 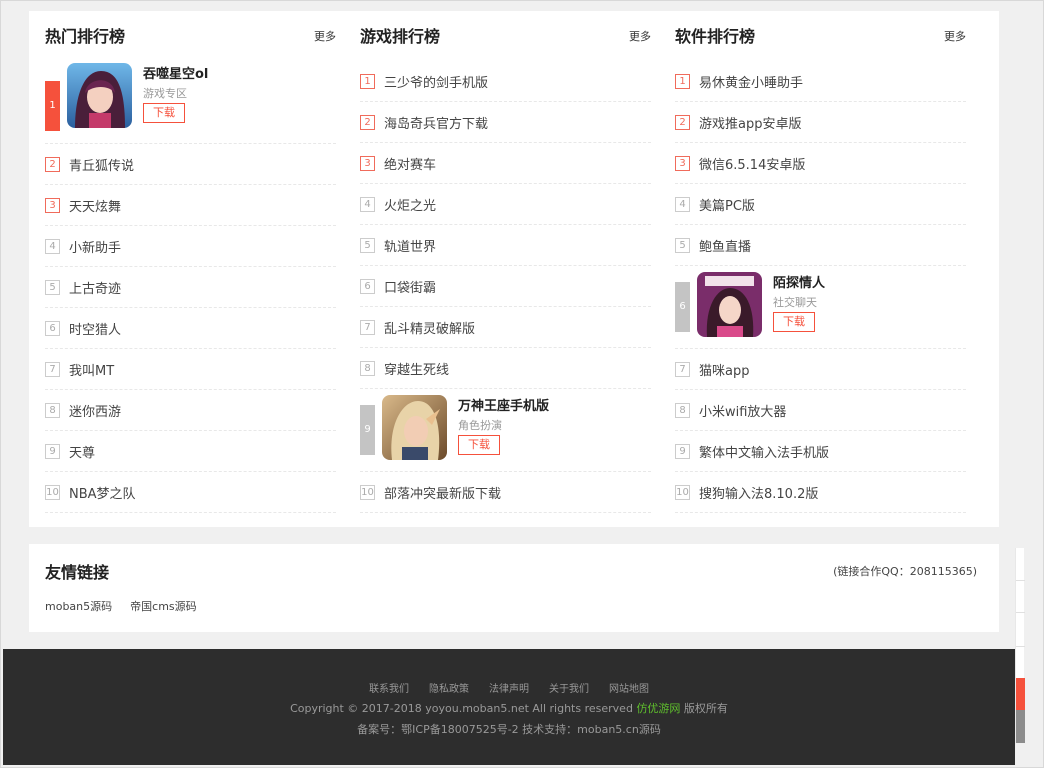 What do you see at coordinates (682, 163) in the screenshot?
I see `rank-number: 3` at bounding box center [682, 163].